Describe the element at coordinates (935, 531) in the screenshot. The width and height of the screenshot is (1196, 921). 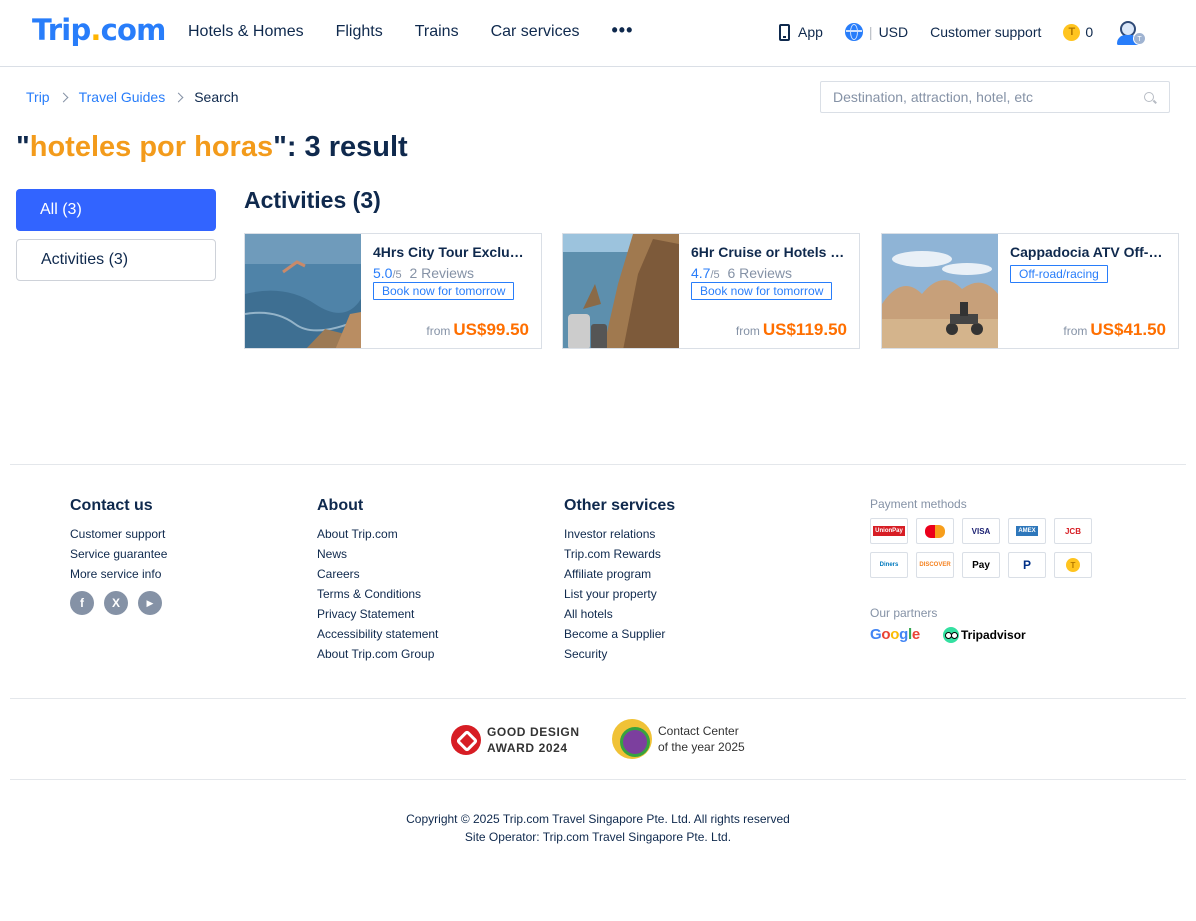
I see `mastercard-icon` at that location.